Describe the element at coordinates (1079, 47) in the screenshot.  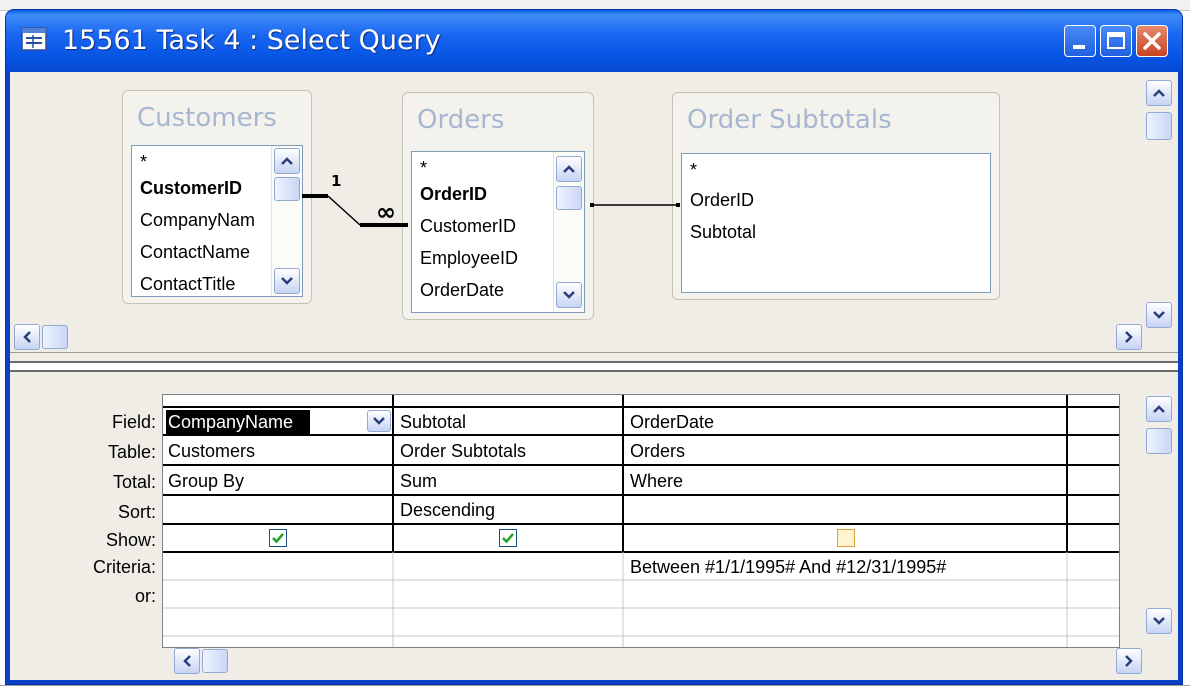
I see `minimize-icon` at that location.